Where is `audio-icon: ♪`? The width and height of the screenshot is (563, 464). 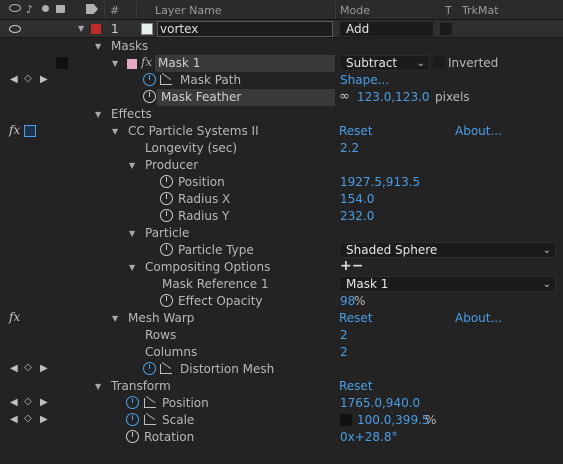 audio-icon: ♪ is located at coordinates (29, 9).